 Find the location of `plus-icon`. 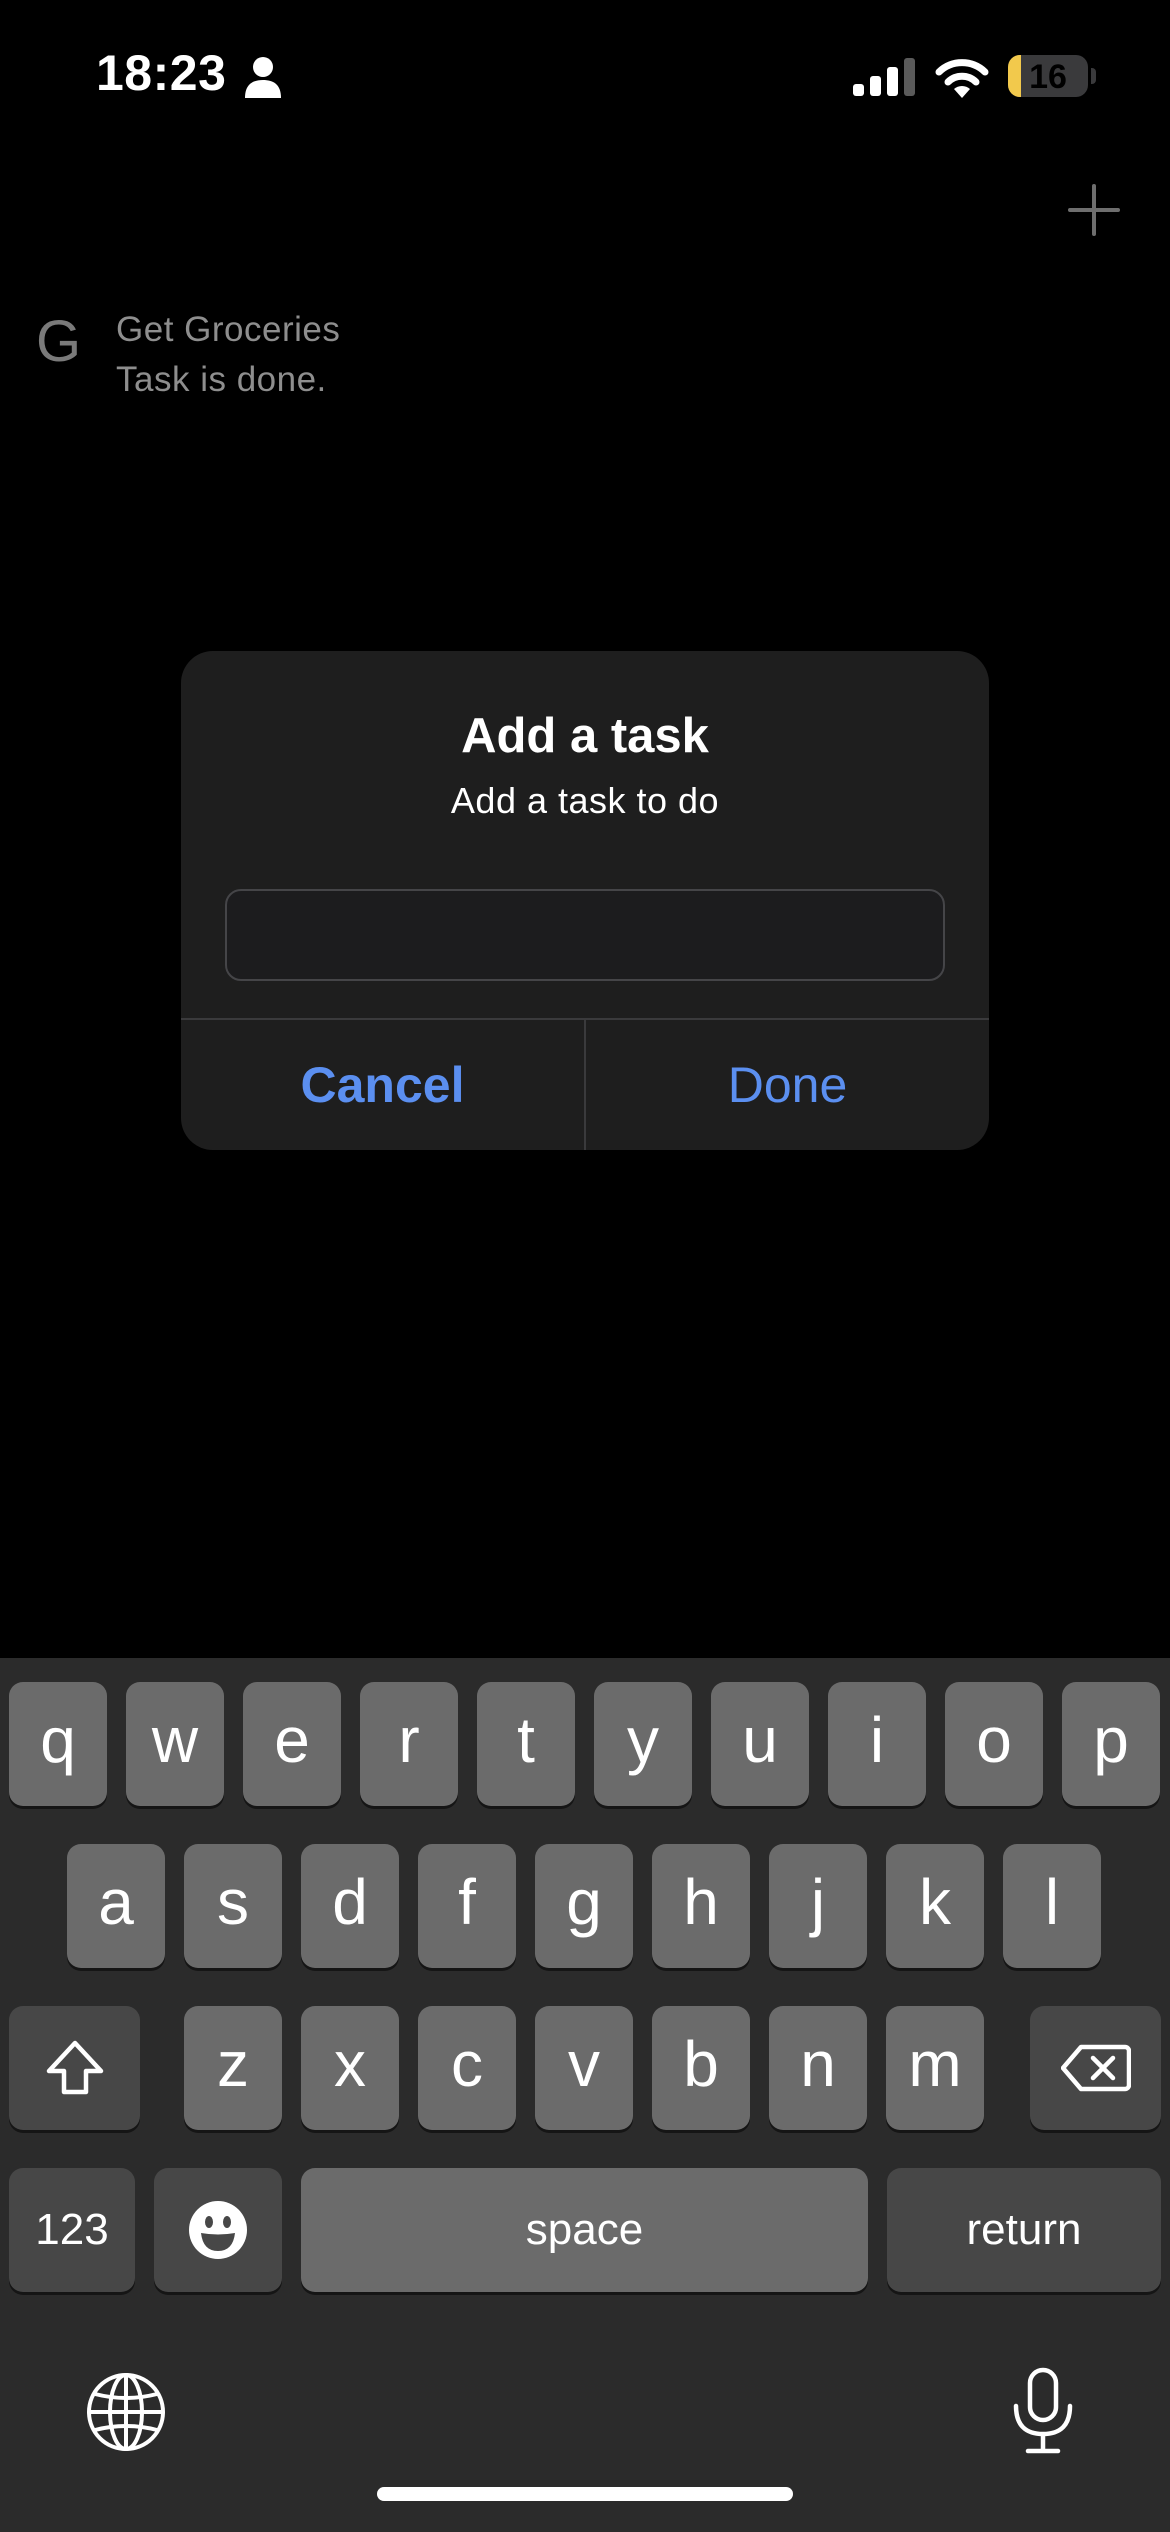

plus-icon is located at coordinates (1094, 210).